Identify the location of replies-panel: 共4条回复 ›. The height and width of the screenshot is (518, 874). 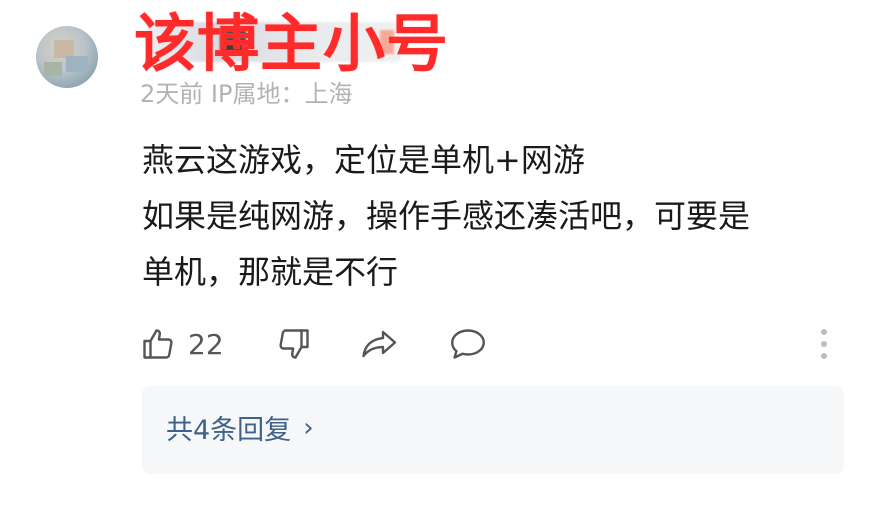
(493, 430).